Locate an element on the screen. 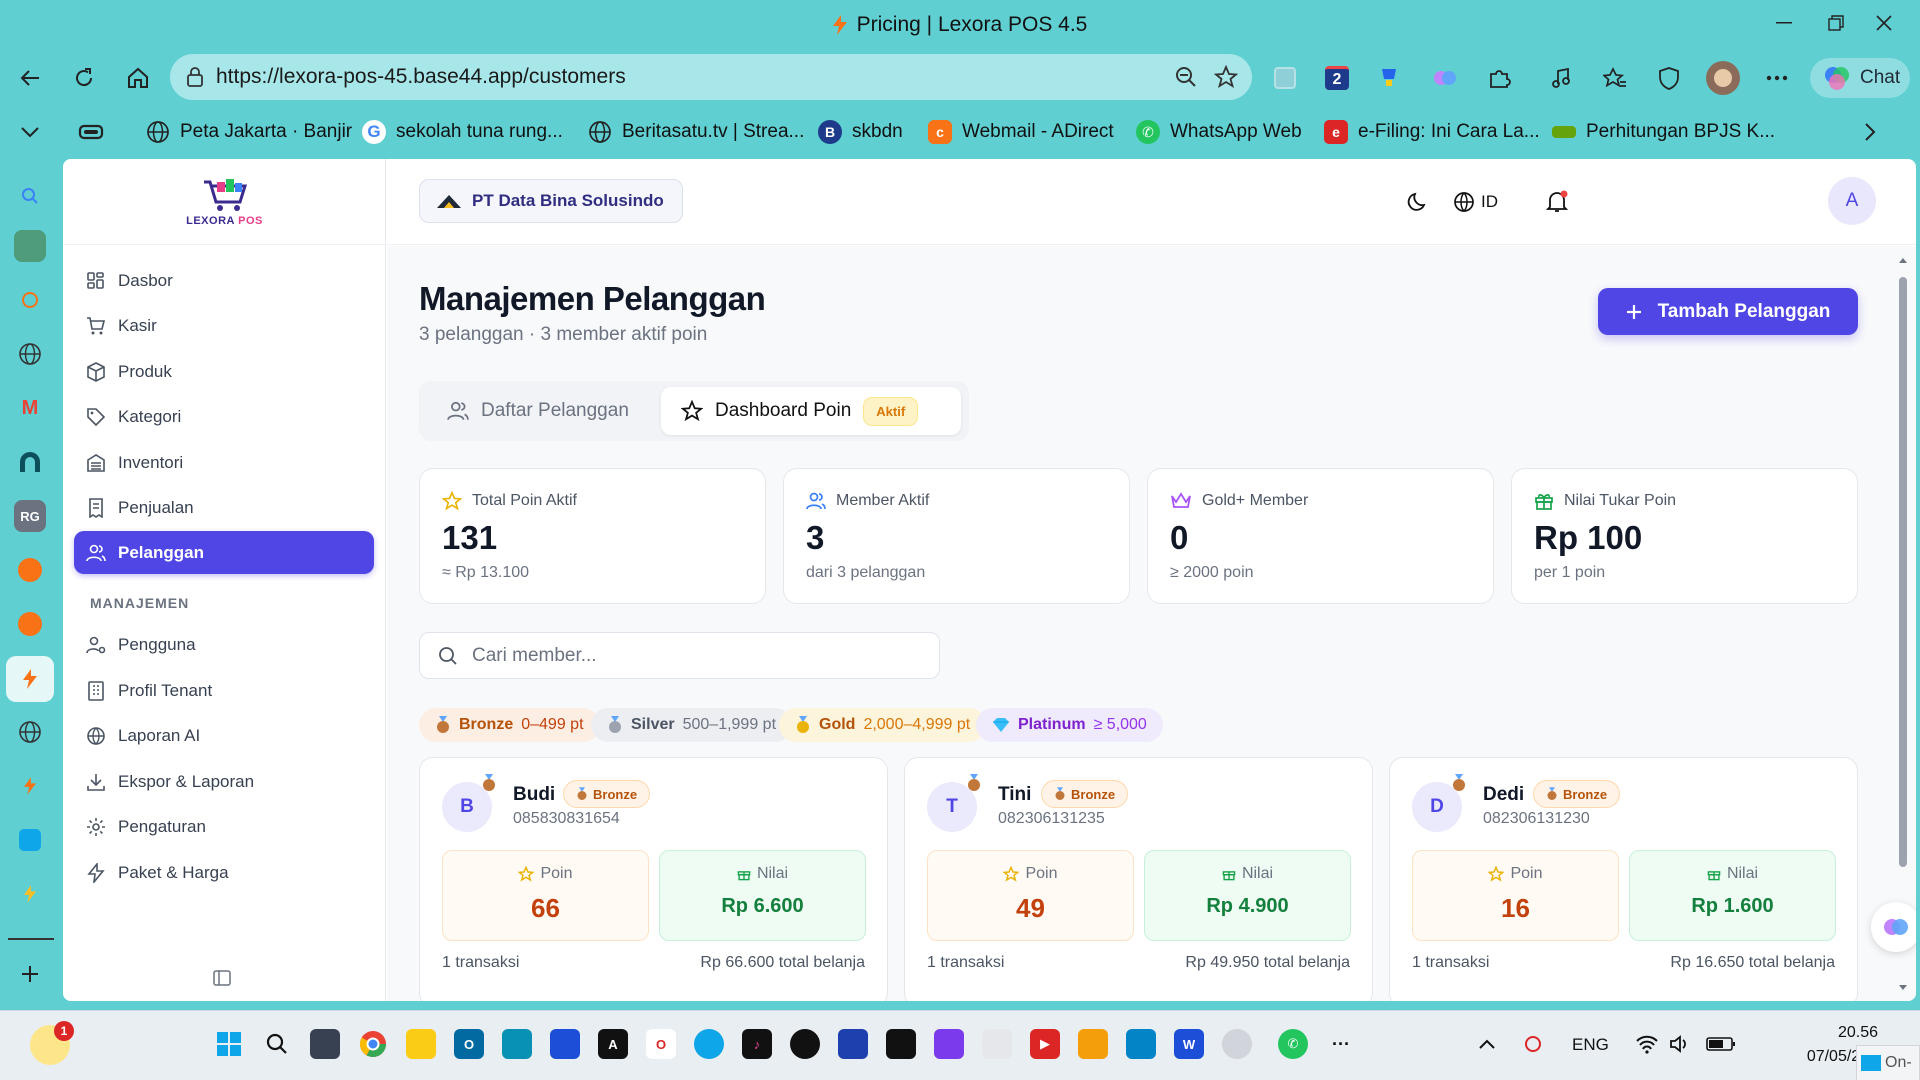 This screenshot has width=1920, height=1080. sidebar-item-pengaturan: Pengaturan is located at coordinates (224, 826).